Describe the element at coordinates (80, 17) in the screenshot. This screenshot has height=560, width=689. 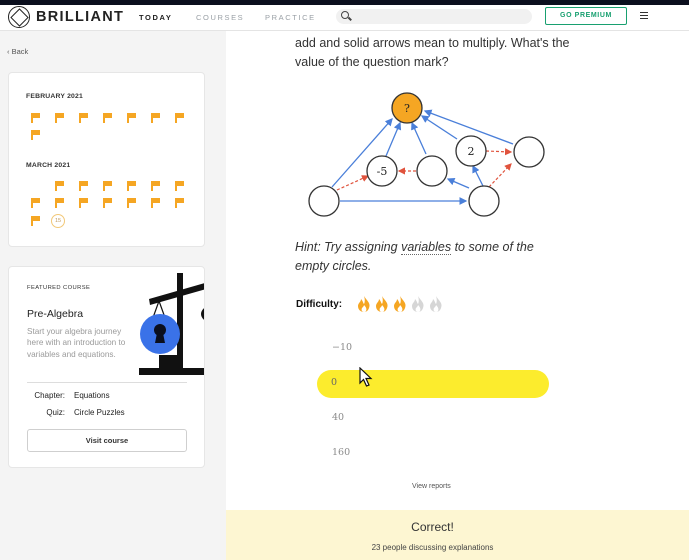
I see `logo-text: BRILLIANT` at that location.